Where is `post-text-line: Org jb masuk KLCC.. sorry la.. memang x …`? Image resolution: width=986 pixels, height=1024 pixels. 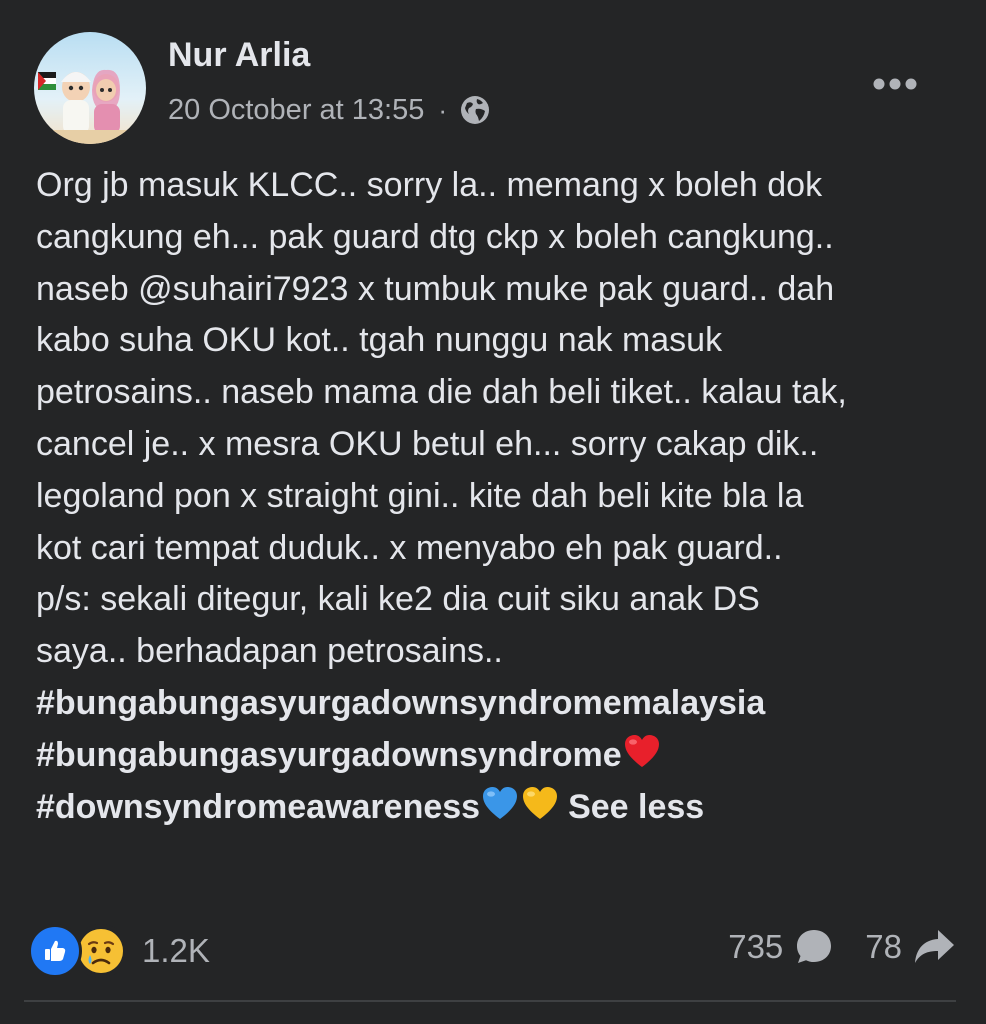
post-text-line: Org jb masuk KLCC.. sorry la.. memang x … is located at coordinates (429, 185).